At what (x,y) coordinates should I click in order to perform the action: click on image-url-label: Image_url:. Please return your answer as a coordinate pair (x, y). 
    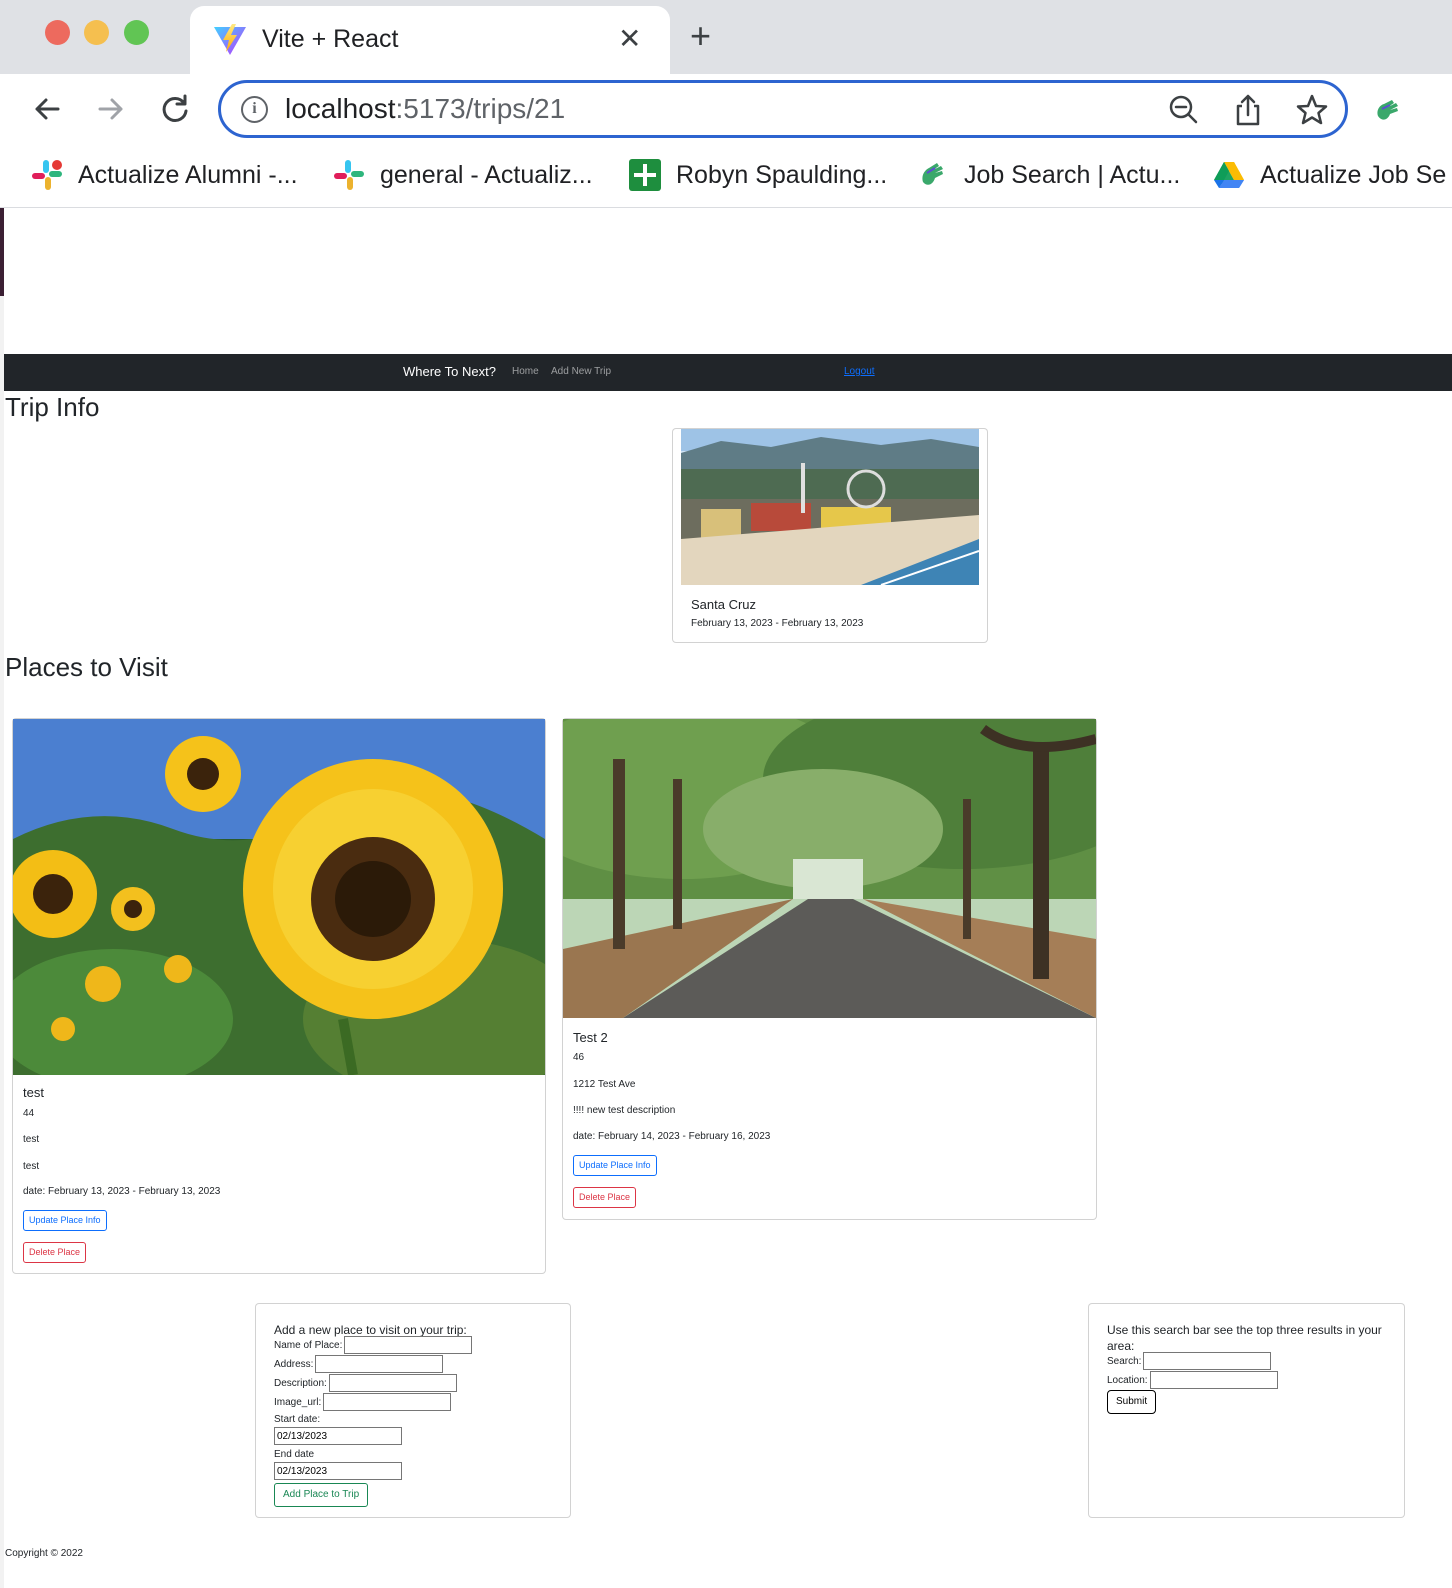
    Looking at the image, I should click on (298, 1402).